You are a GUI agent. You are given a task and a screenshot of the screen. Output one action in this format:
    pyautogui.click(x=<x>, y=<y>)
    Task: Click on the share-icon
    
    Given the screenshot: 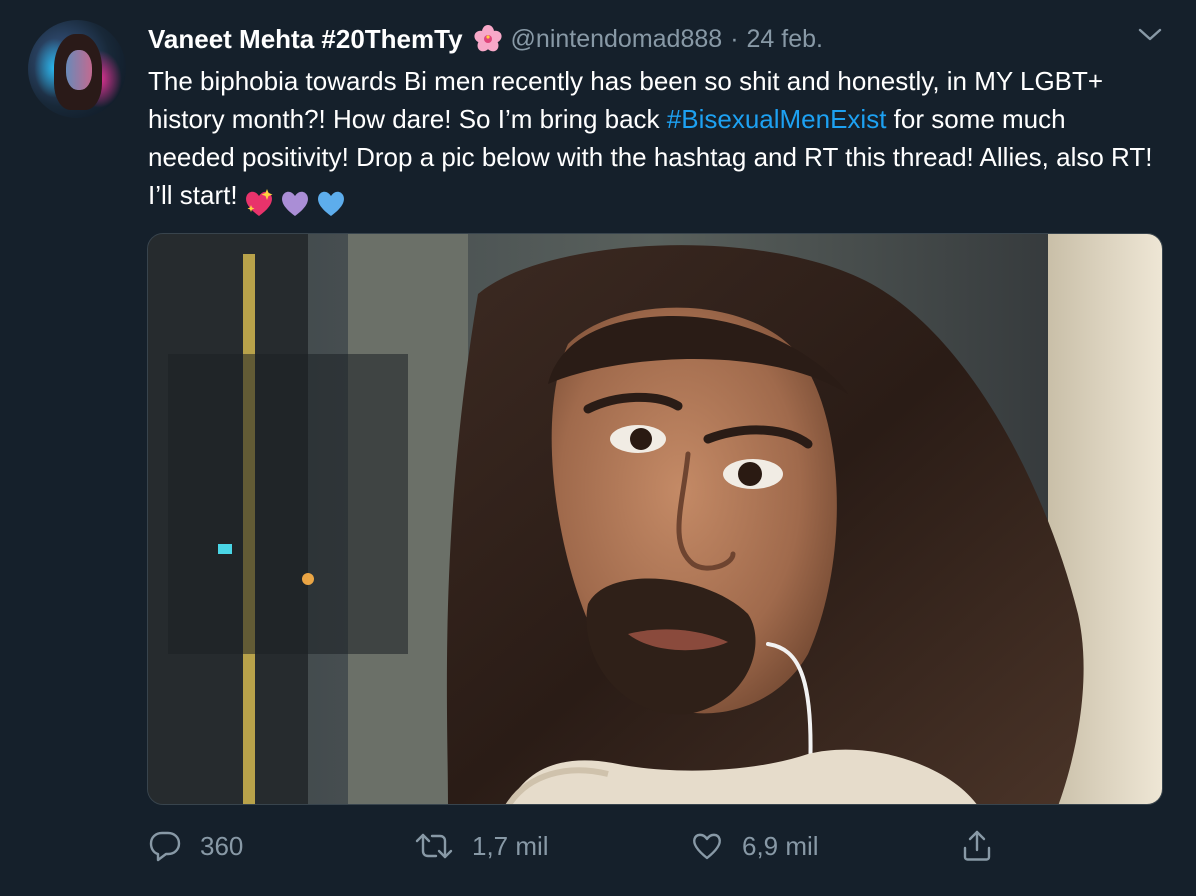 What is the action you would take?
    pyautogui.click(x=977, y=845)
    